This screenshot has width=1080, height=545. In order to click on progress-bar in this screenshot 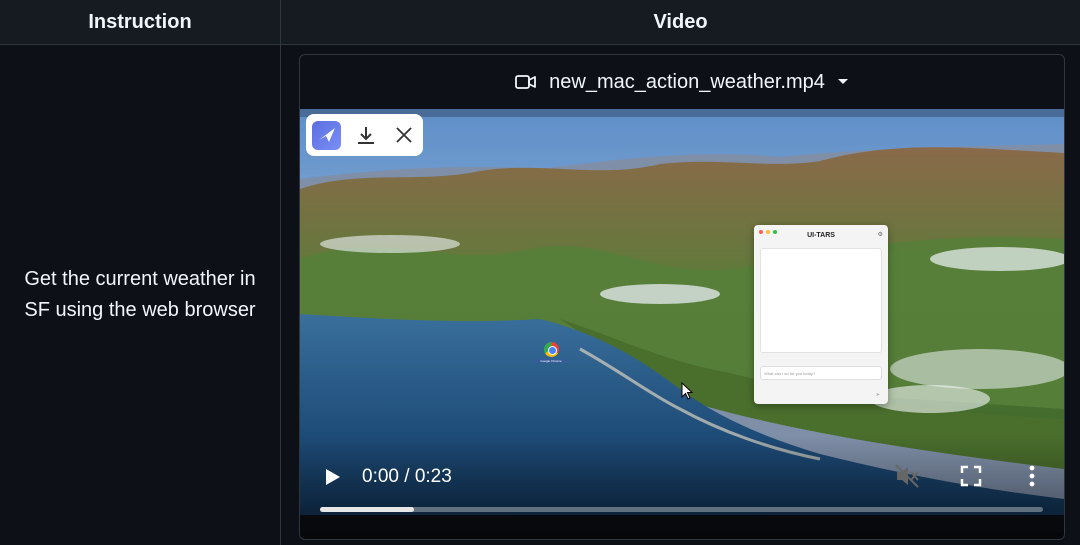, I will do `click(681, 509)`.